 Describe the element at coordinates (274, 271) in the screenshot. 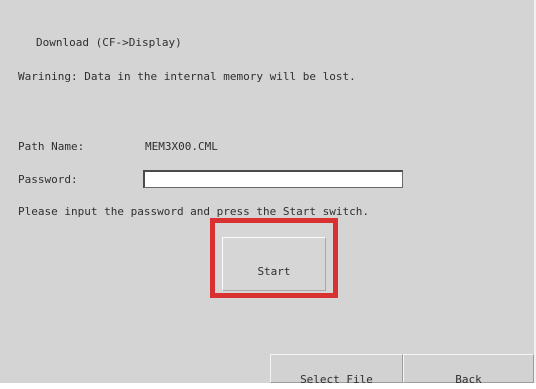

I see `start-button-label: Start` at that location.